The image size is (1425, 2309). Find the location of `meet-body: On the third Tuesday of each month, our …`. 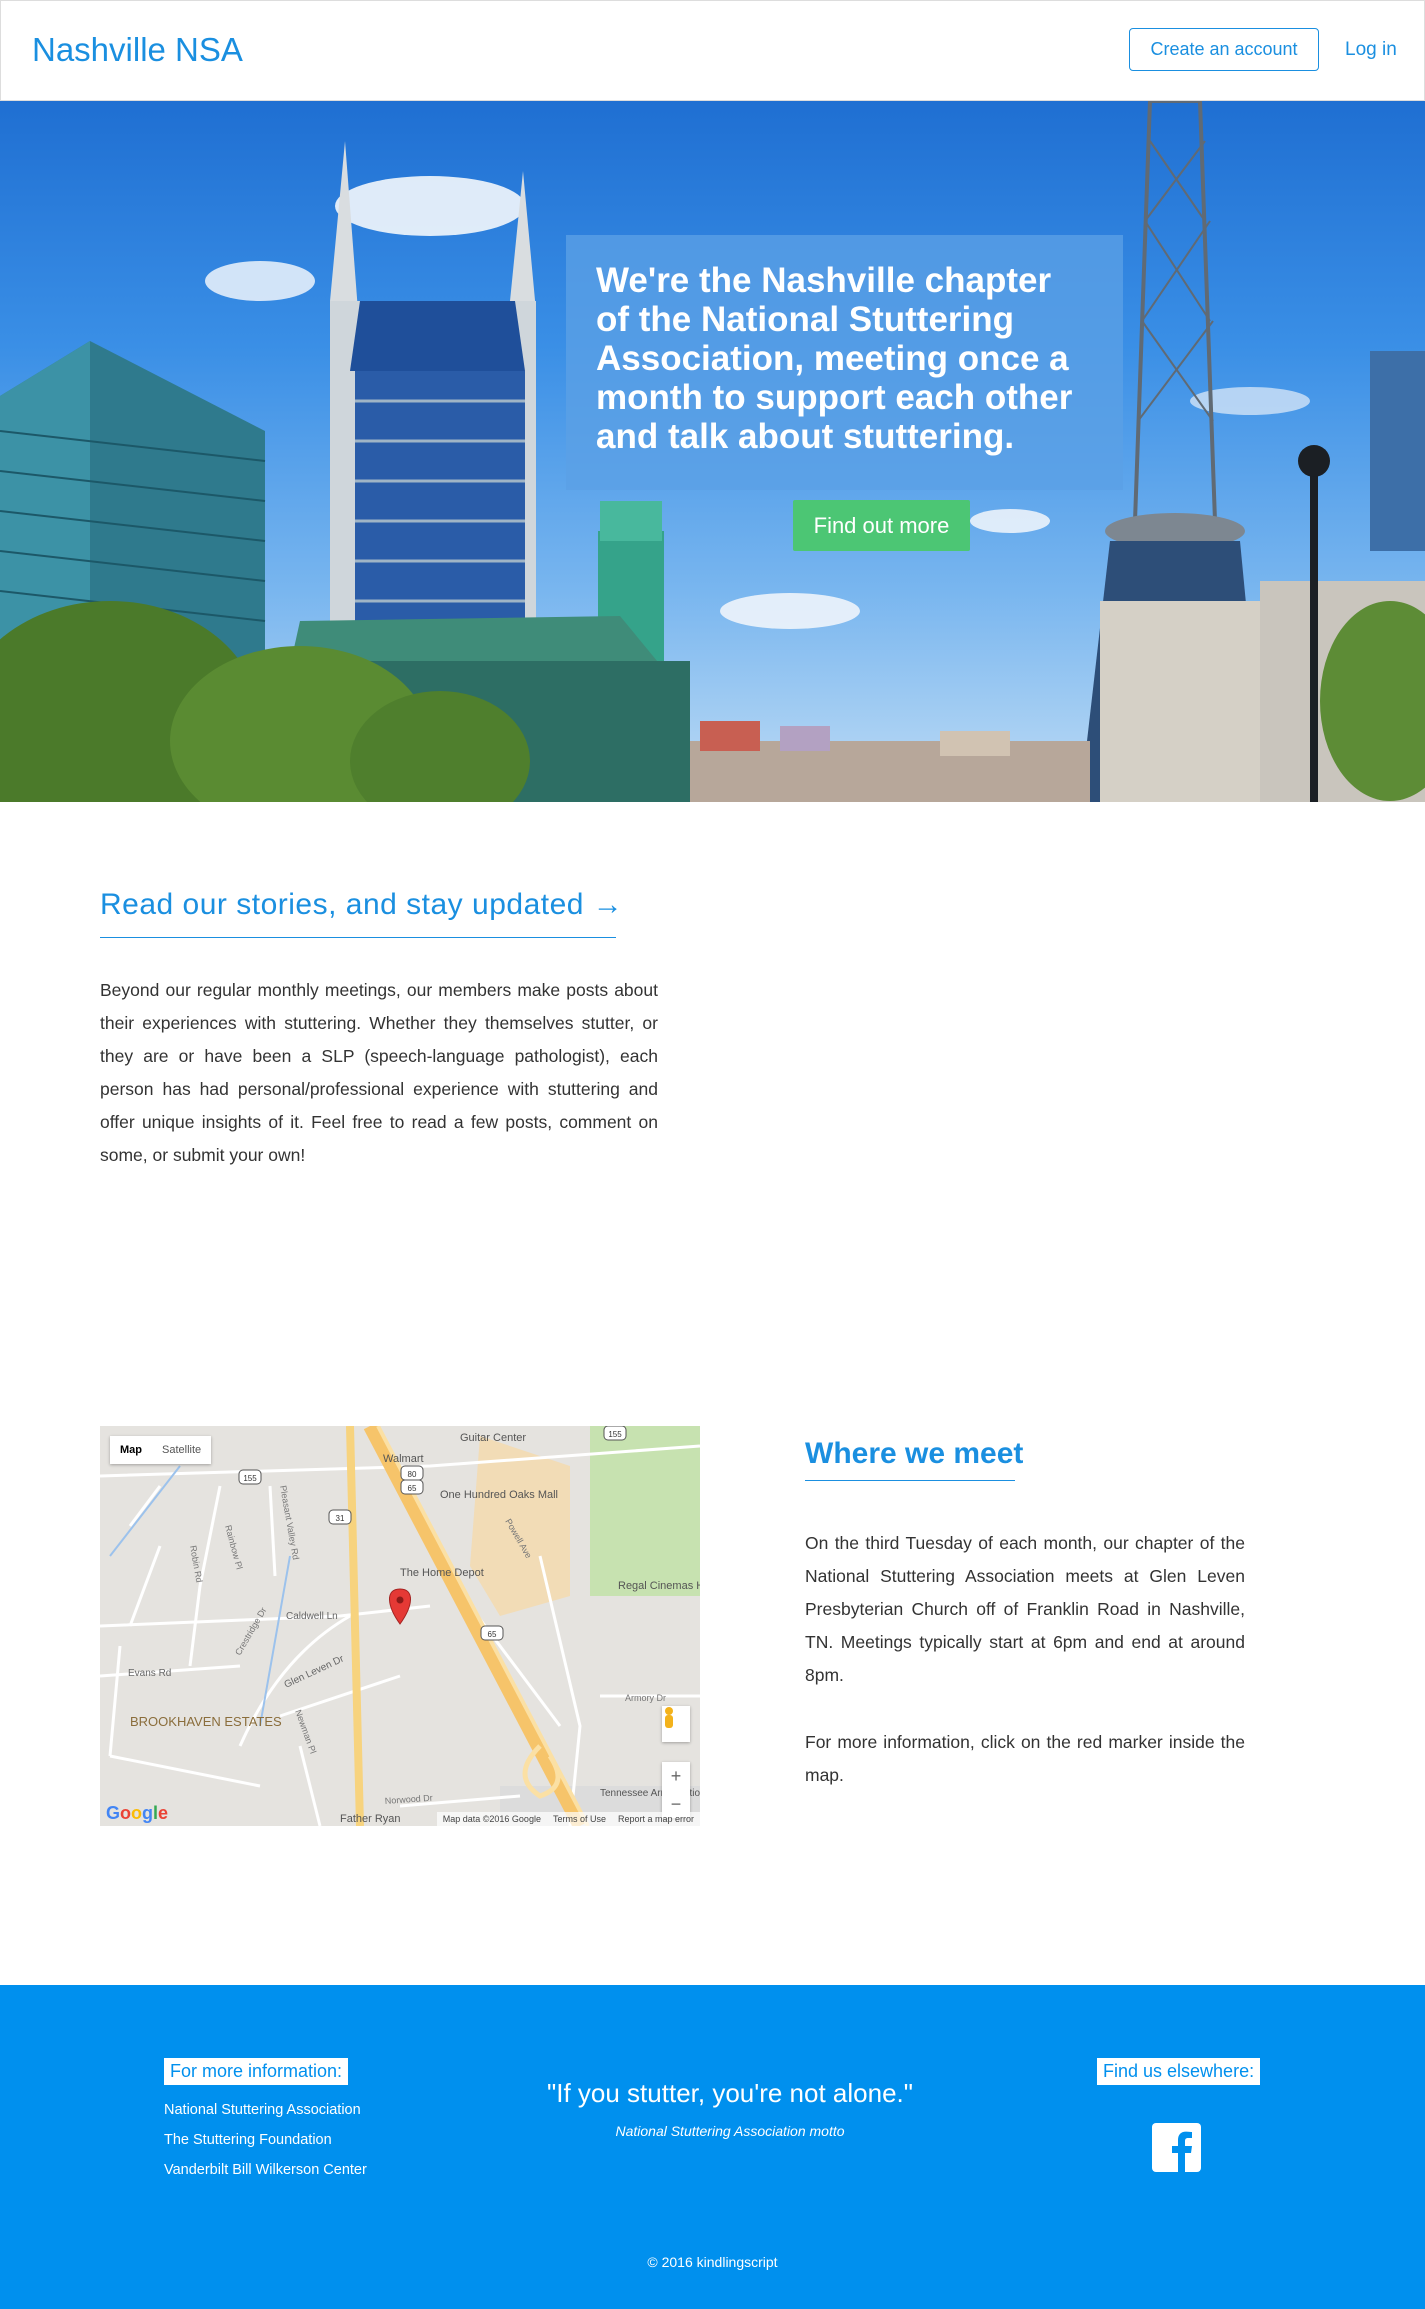

meet-body: On the third Tuesday of each month, our … is located at coordinates (1025, 1659).